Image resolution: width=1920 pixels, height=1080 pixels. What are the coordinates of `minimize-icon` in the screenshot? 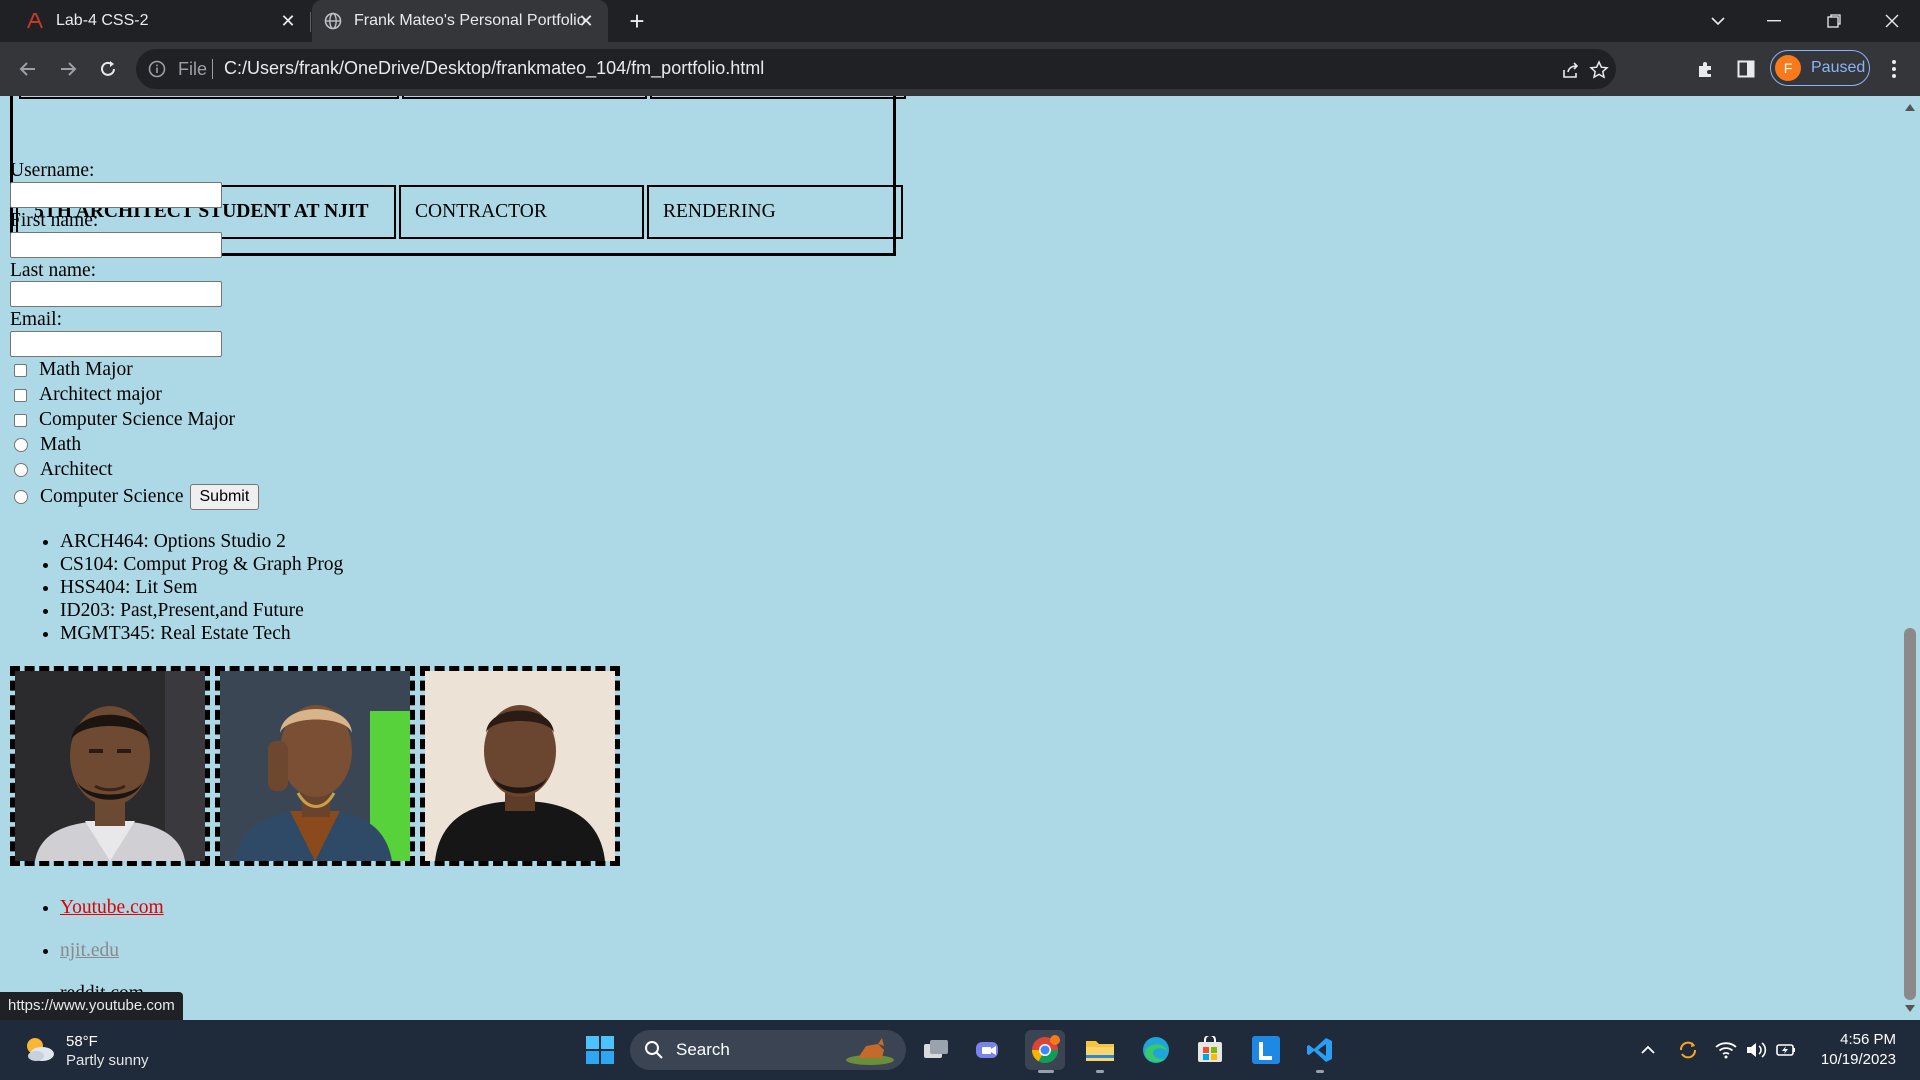 It's located at (1774, 21).